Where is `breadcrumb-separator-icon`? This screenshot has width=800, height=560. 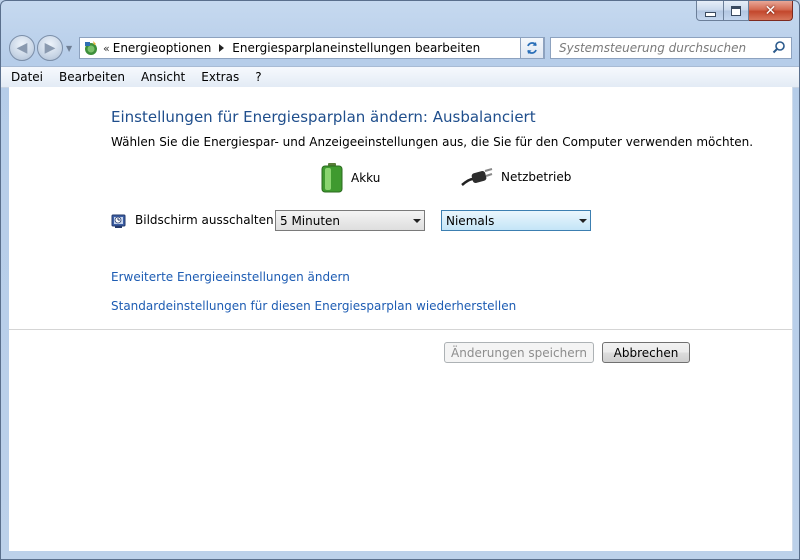 breadcrumb-separator-icon is located at coordinates (222, 48).